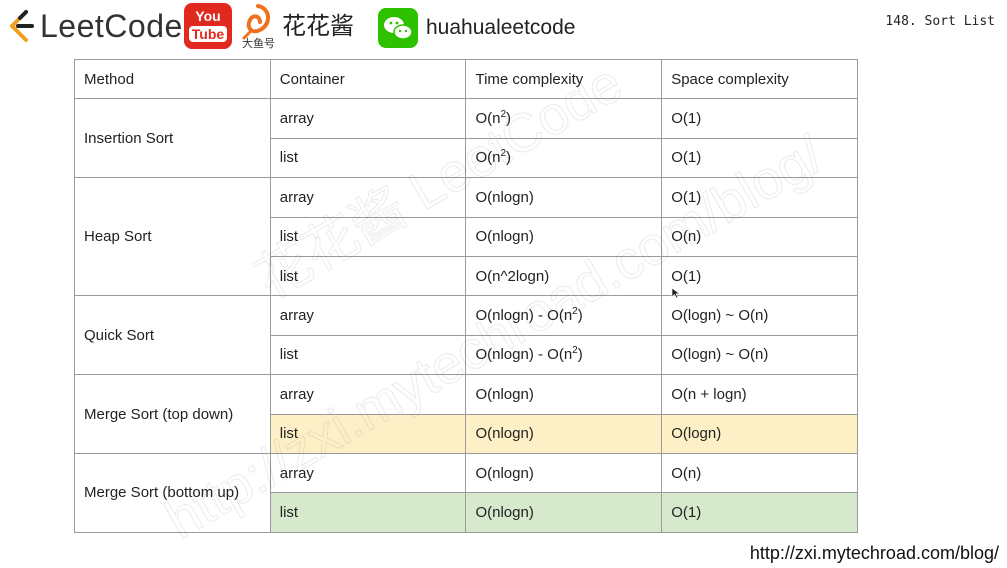 This screenshot has width=1007, height=568. Describe the element at coordinates (172, 237) in the screenshot. I see `method-cell: Heap Sort` at that location.